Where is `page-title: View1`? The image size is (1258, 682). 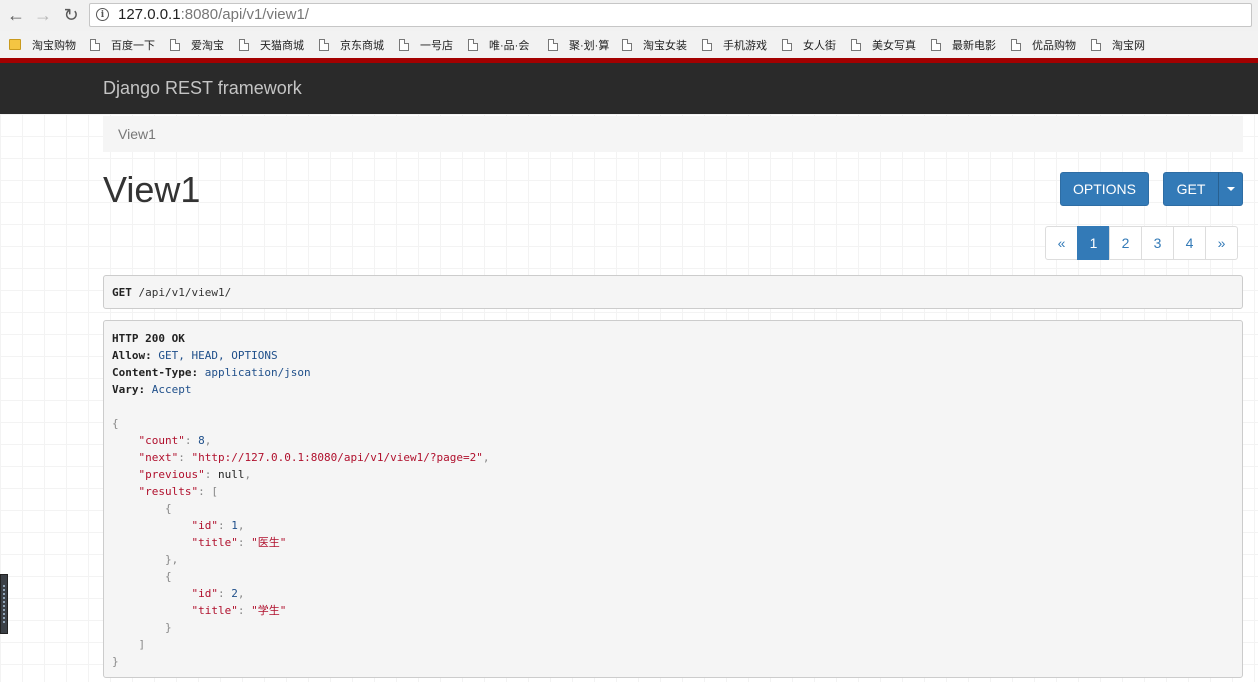 page-title: View1 is located at coordinates (152, 189).